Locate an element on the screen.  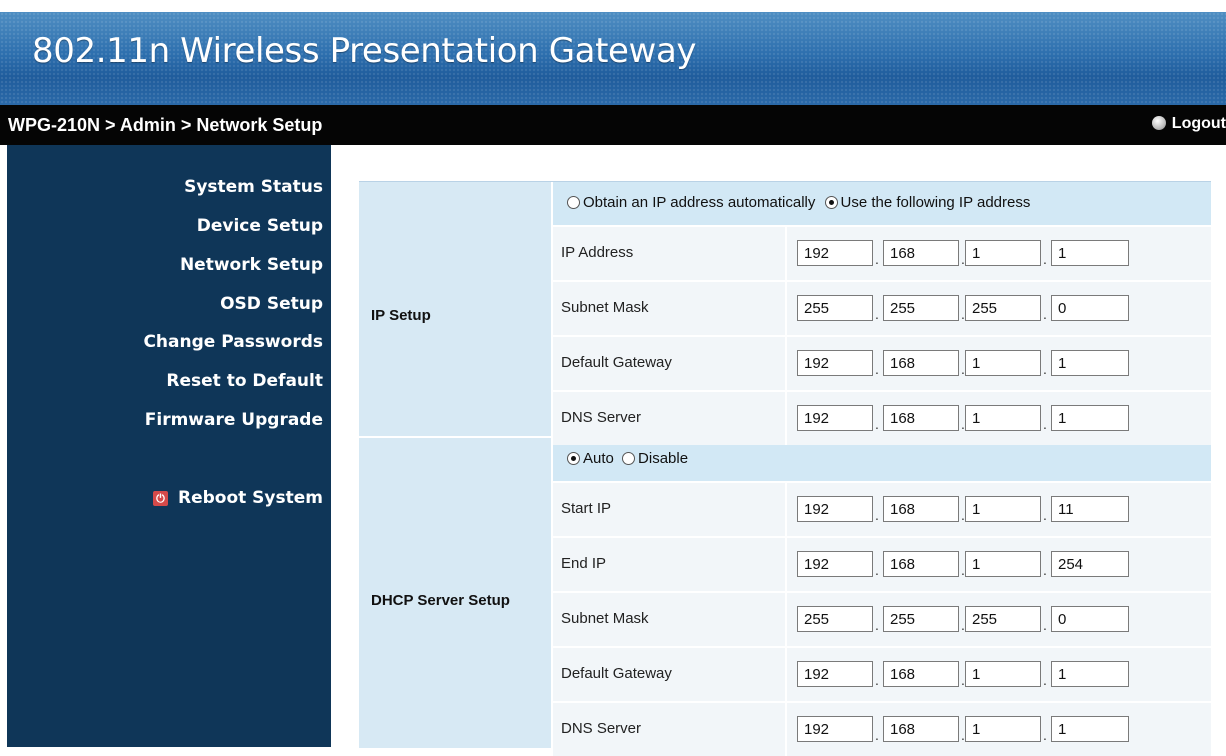
top-strip is located at coordinates (613, 6).